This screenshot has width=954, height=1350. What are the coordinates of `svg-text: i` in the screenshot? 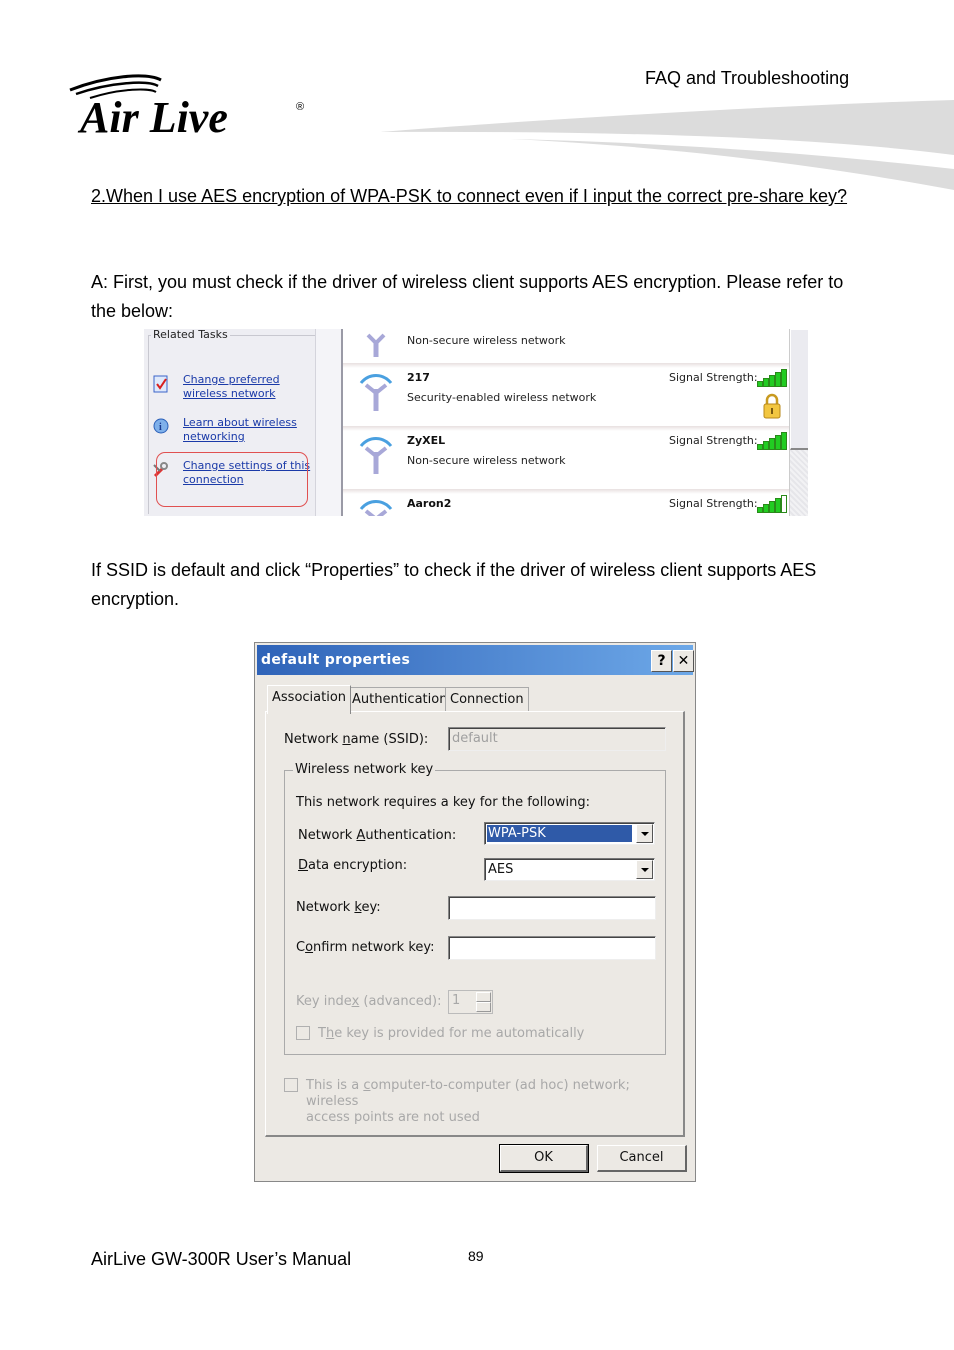 It's located at (160, 427).